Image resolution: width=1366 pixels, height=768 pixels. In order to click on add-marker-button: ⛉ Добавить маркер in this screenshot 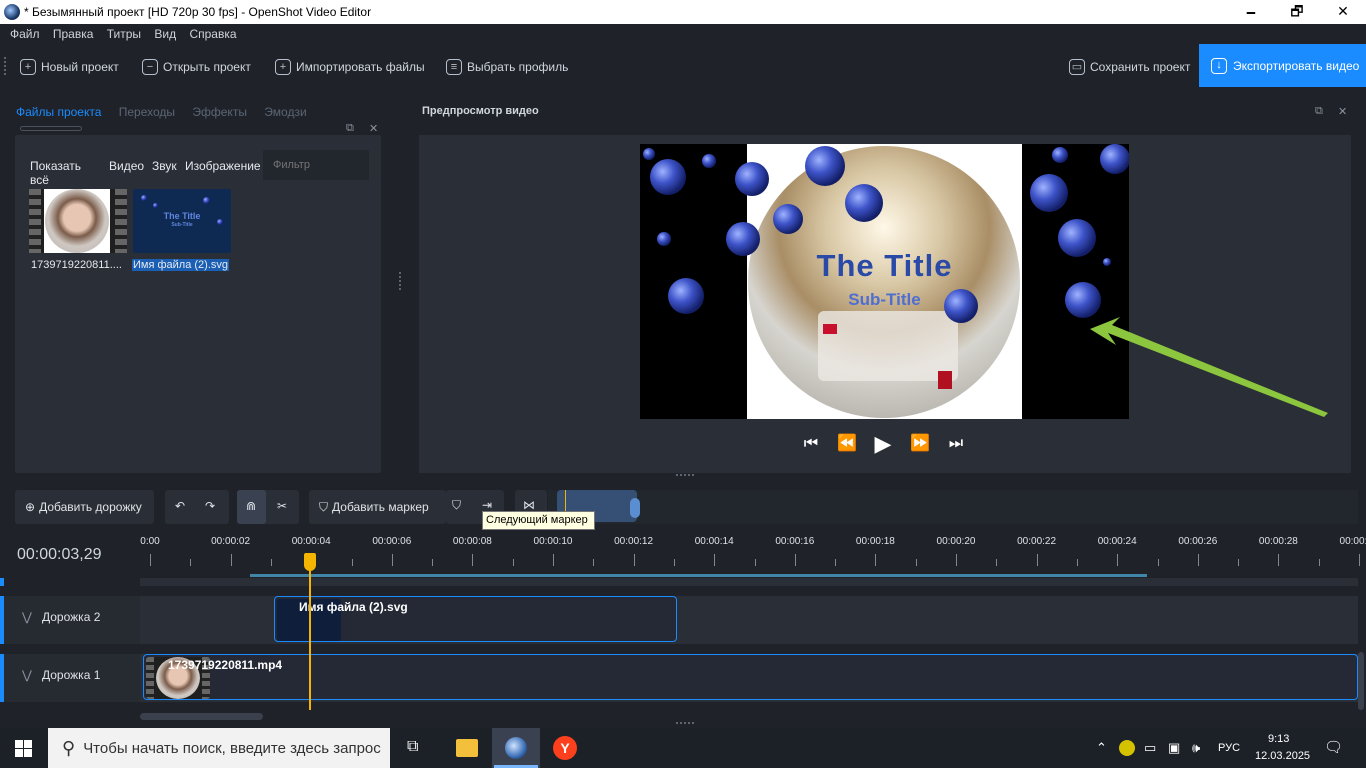, I will do `click(377, 507)`.